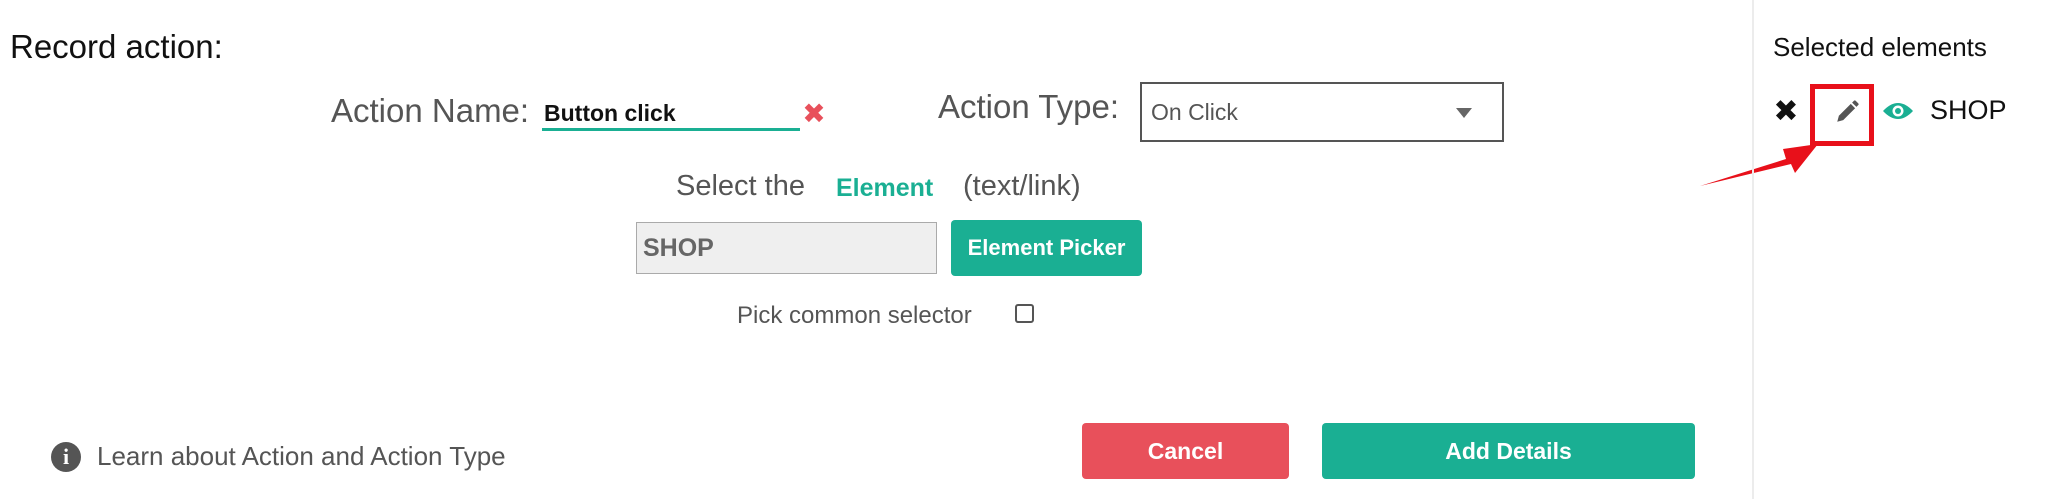  Describe the element at coordinates (1024, 313) in the screenshot. I see `common-selector-checkbox` at that location.